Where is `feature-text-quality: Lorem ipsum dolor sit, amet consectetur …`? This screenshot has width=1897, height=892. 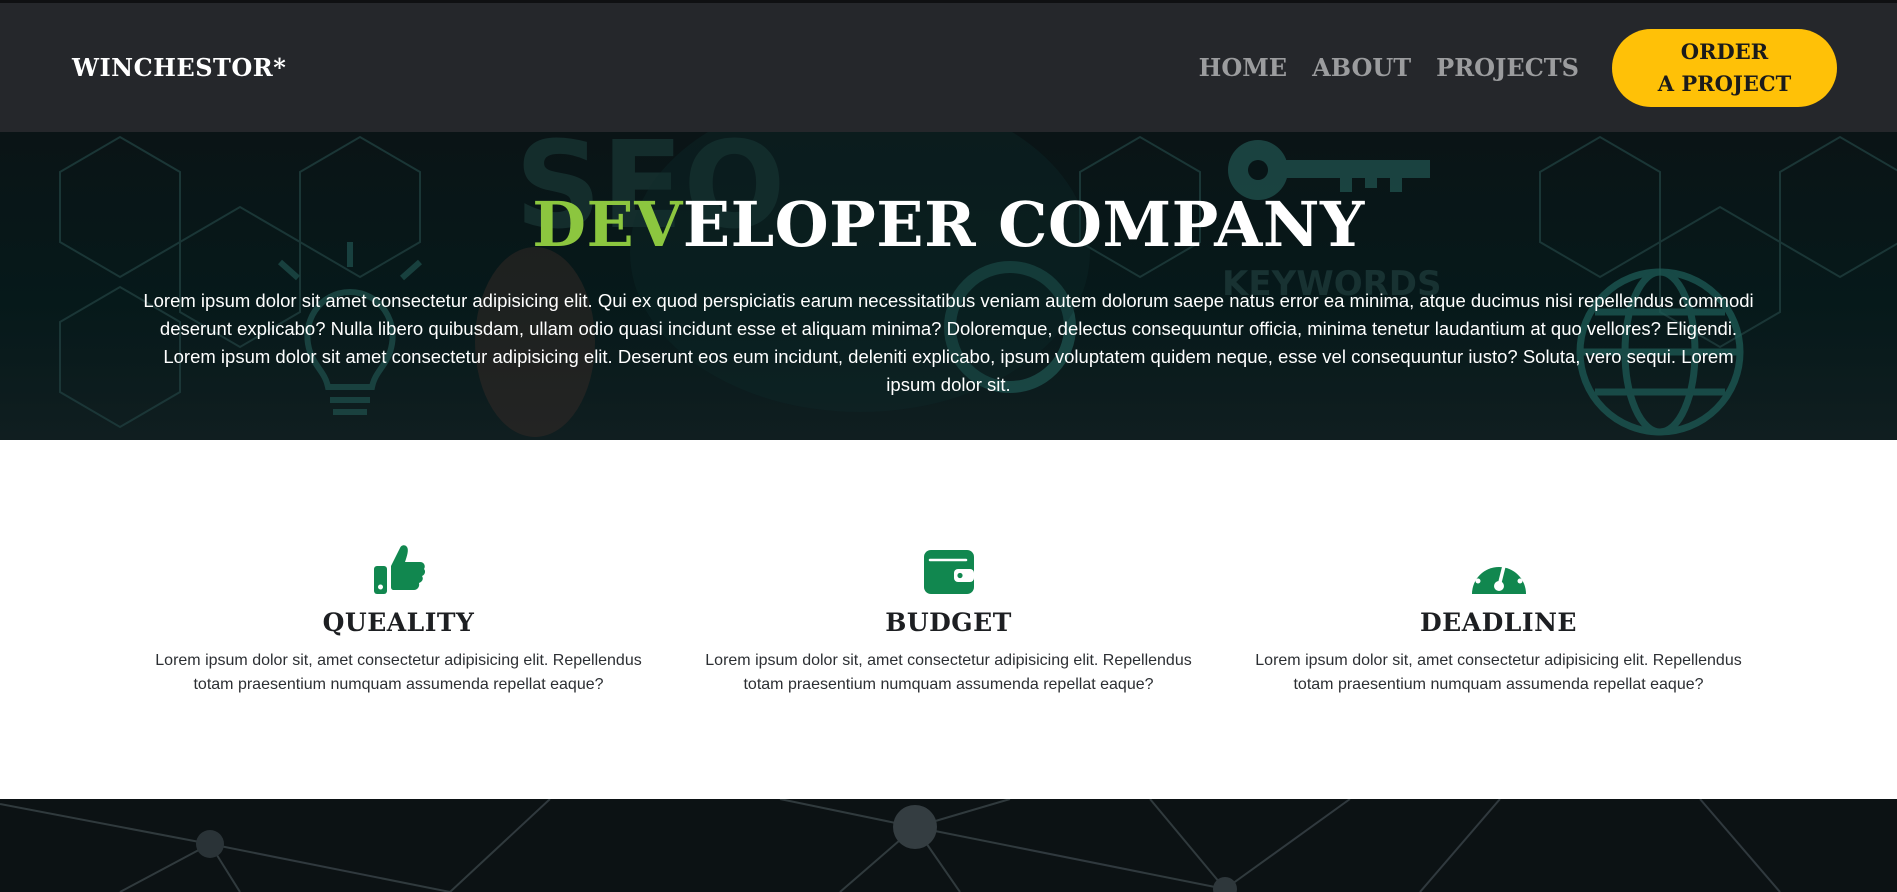
feature-text-quality: Lorem ipsum dolor sit, amet consectetur … is located at coordinates (398, 672).